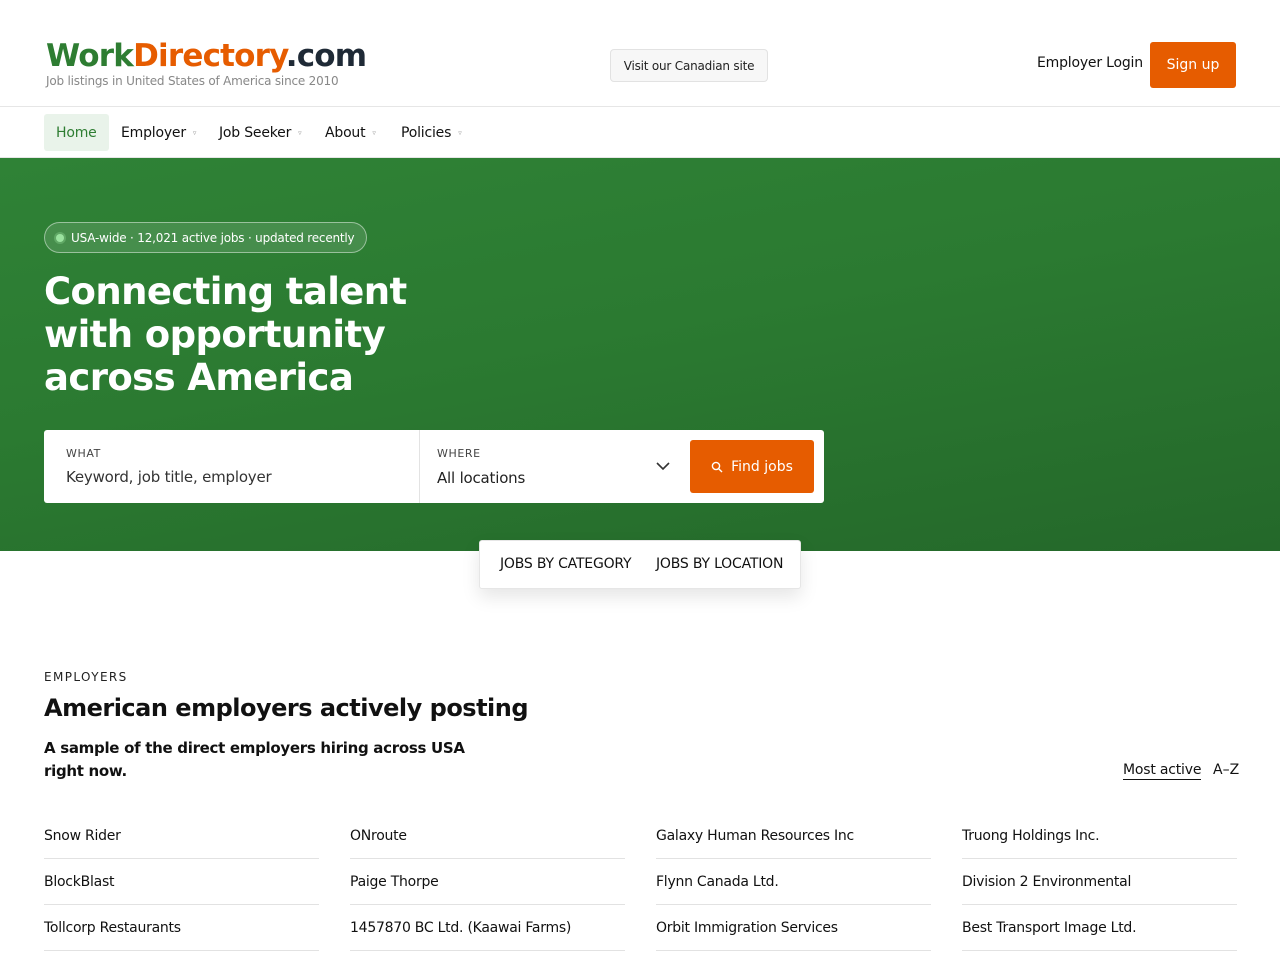 Image resolution: width=1280 pixels, height=960 pixels. What do you see at coordinates (231, 477) in the screenshot?
I see `keyword-input` at bounding box center [231, 477].